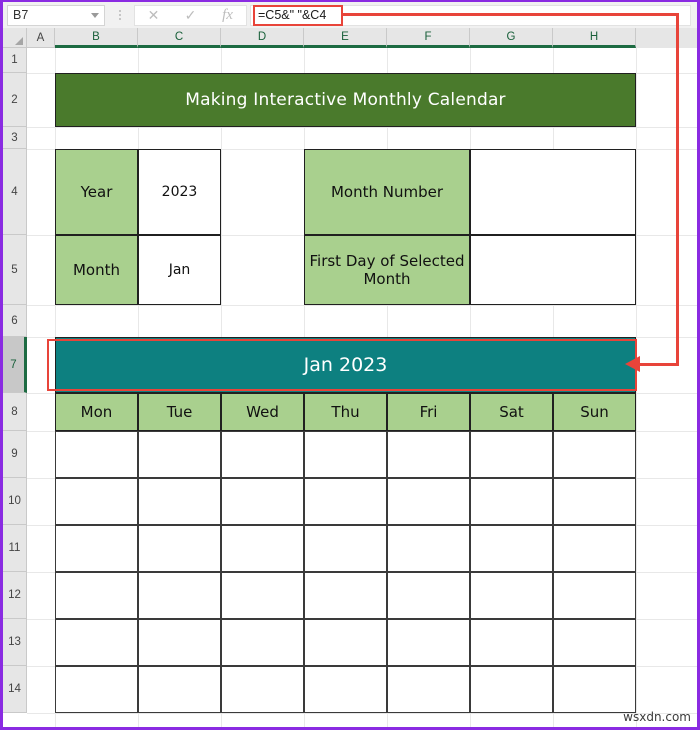 The width and height of the screenshot is (700, 730). Describe the element at coordinates (387, 192) in the screenshot. I see `helper-label-month-number: Month Number` at that location.